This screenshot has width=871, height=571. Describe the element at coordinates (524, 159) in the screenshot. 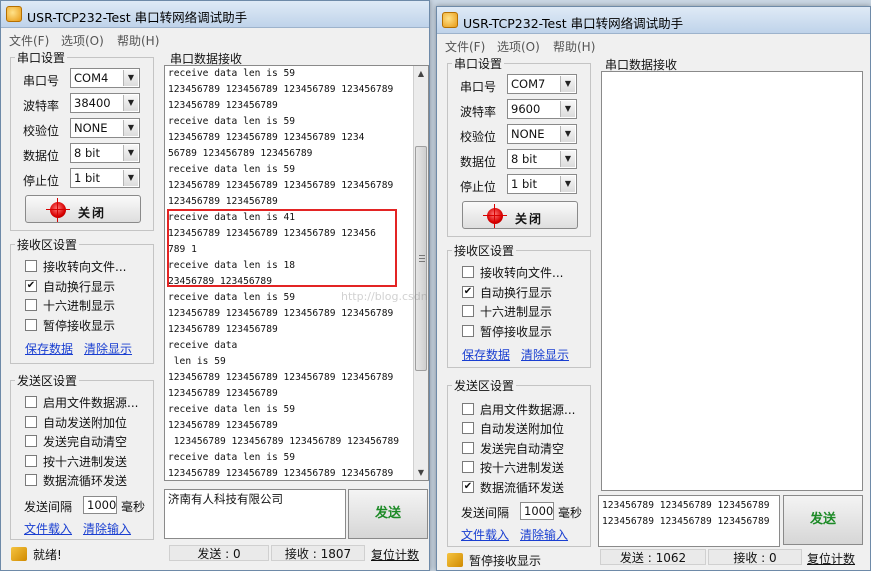

I see `data-bits-value: 8 bit` at that location.